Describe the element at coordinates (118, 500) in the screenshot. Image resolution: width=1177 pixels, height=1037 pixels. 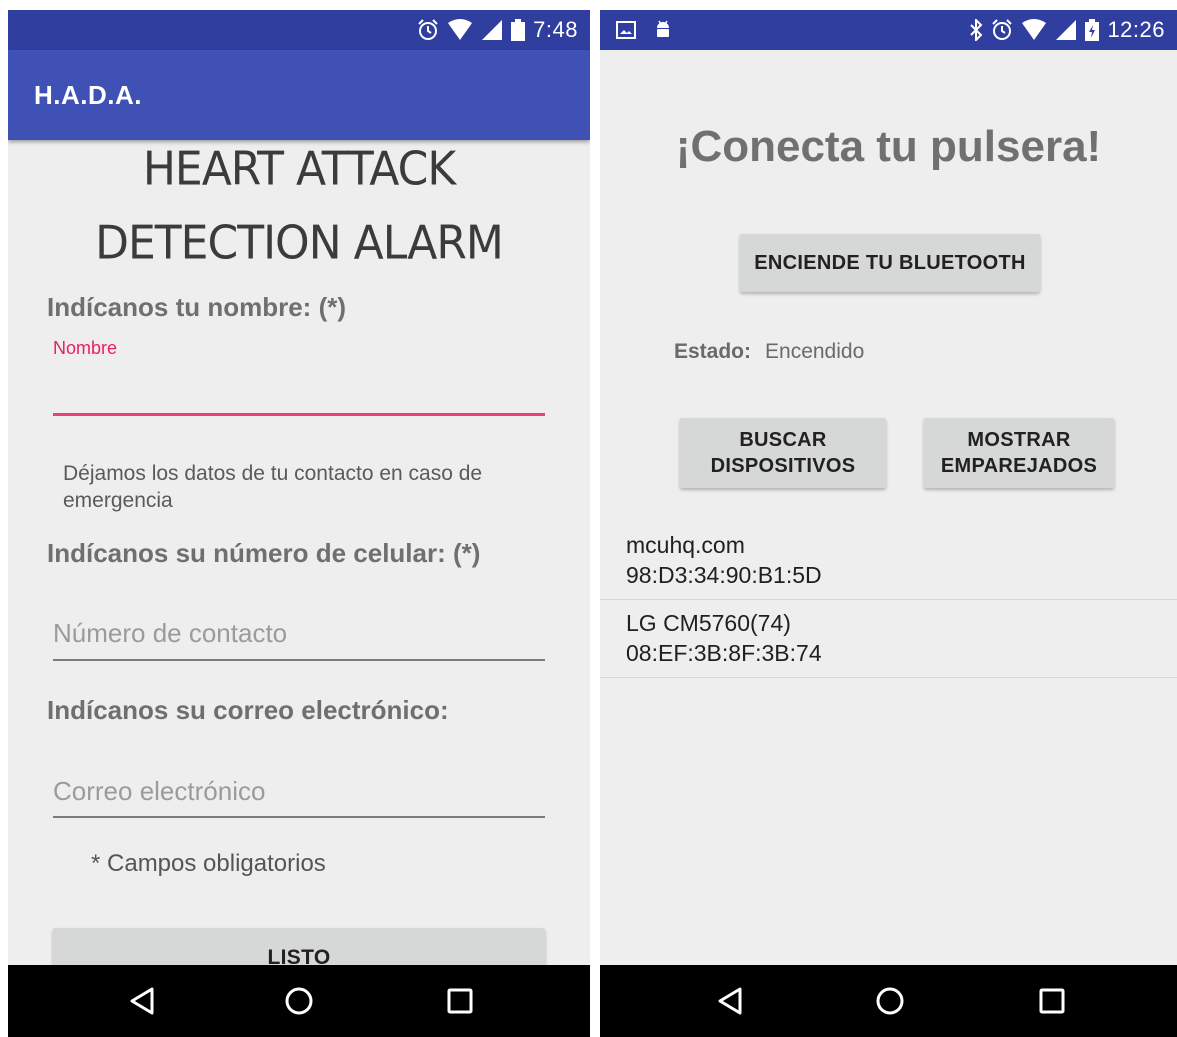
I see `emergency-hint-line-2: emergencia` at that location.